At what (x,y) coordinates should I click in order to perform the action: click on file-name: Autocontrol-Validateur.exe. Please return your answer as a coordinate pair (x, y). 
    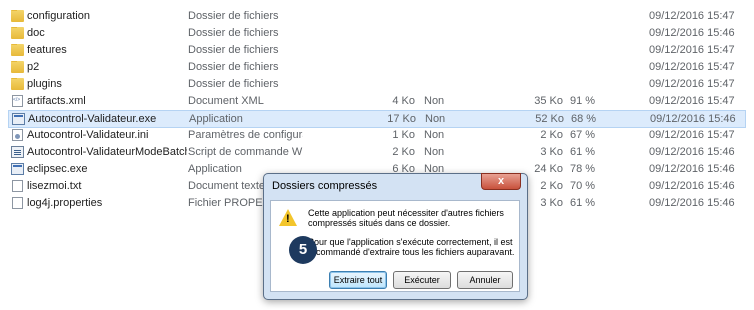
    Looking at the image, I should click on (92, 119).